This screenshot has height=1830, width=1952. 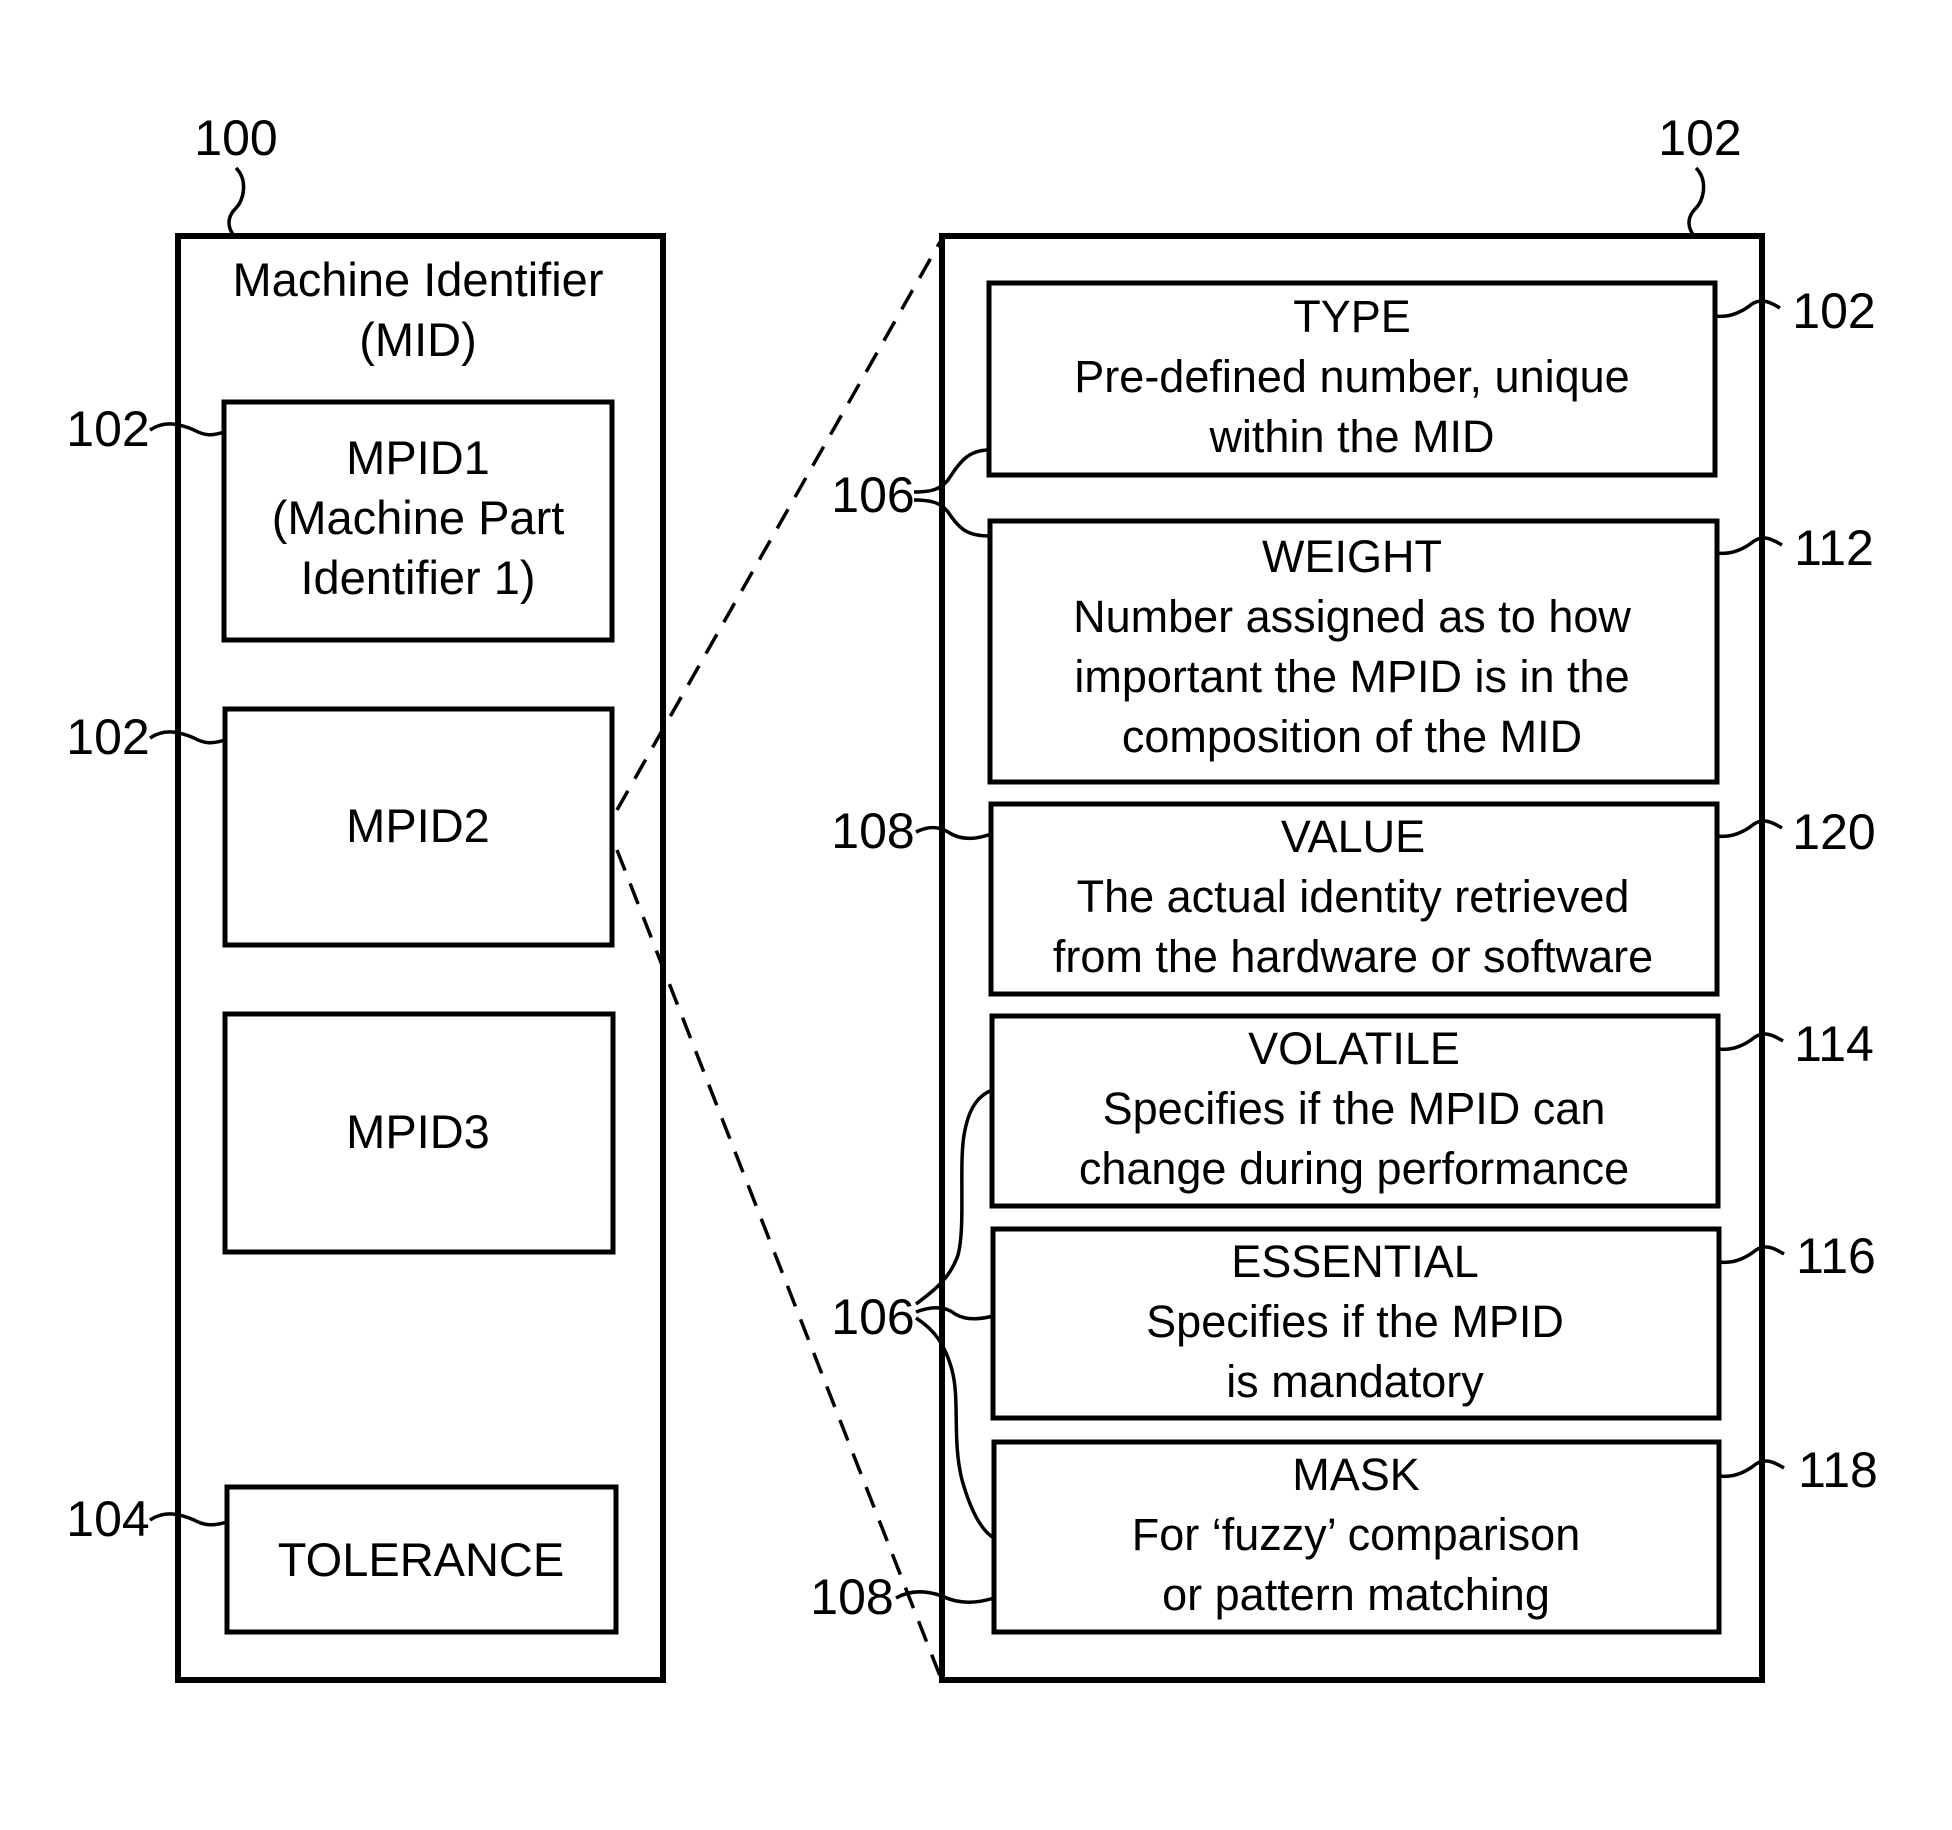 I want to click on field-volatile-title: VOLATILE, so click(x=1354, y=1048).